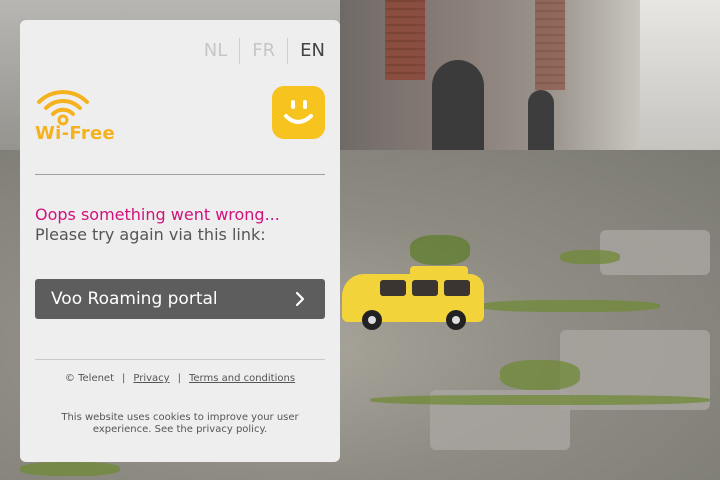  What do you see at coordinates (63, 108) in the screenshot?
I see `wifi-icon` at bounding box center [63, 108].